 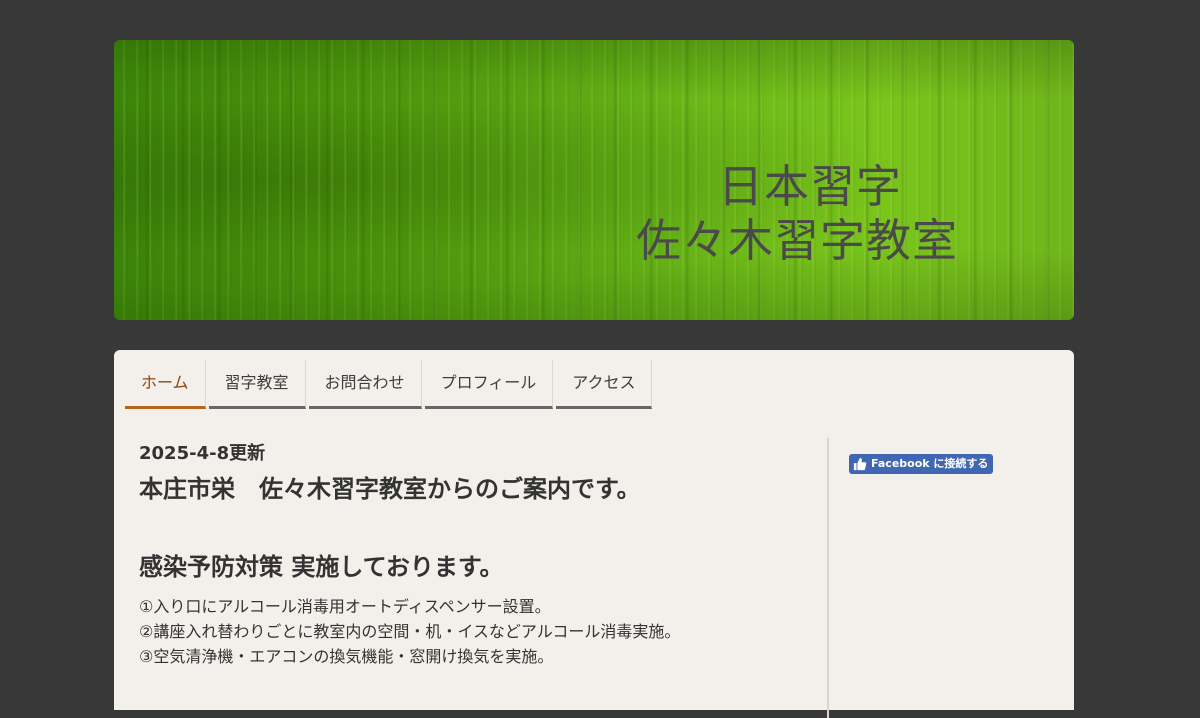 I want to click on site-title-line1: 日本習字, so click(x=809, y=186).